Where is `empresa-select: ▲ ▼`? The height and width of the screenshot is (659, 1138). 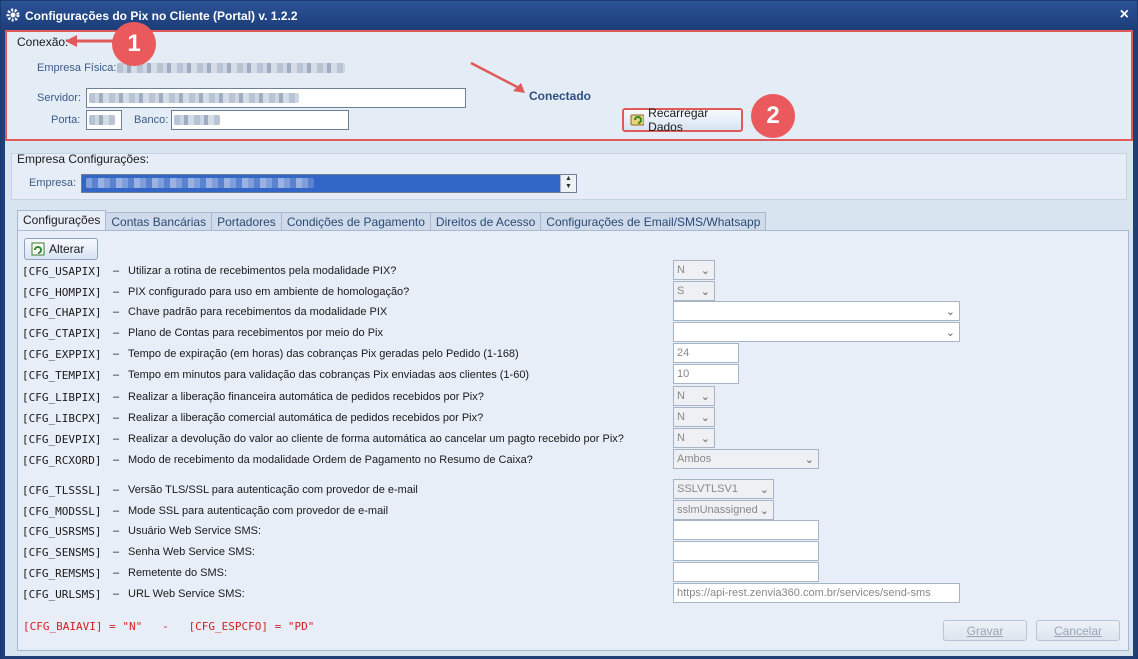
empresa-select: ▲ ▼ is located at coordinates (329, 183).